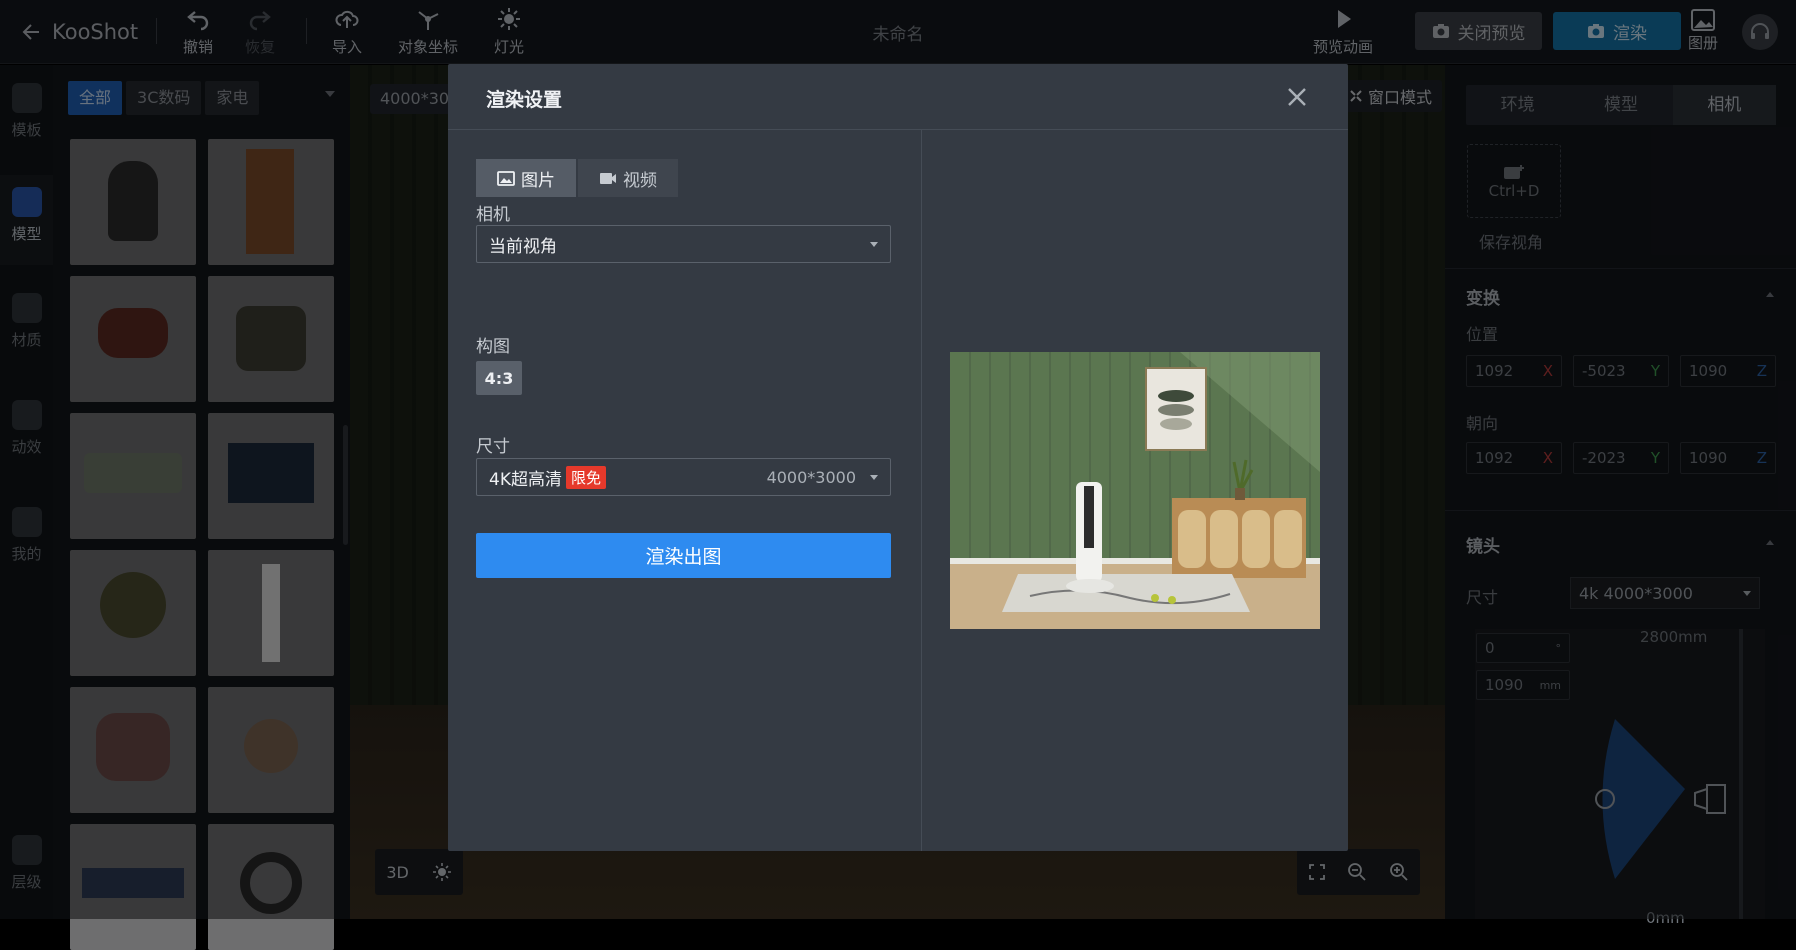 The image size is (1796, 950). What do you see at coordinates (683, 555) in the screenshot?
I see `render-output-button: 渲染出图` at bounding box center [683, 555].